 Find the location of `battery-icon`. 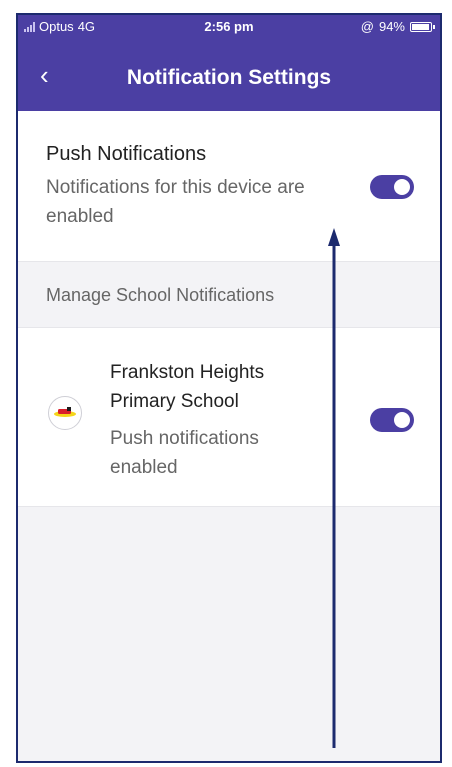

battery-icon is located at coordinates (422, 26).